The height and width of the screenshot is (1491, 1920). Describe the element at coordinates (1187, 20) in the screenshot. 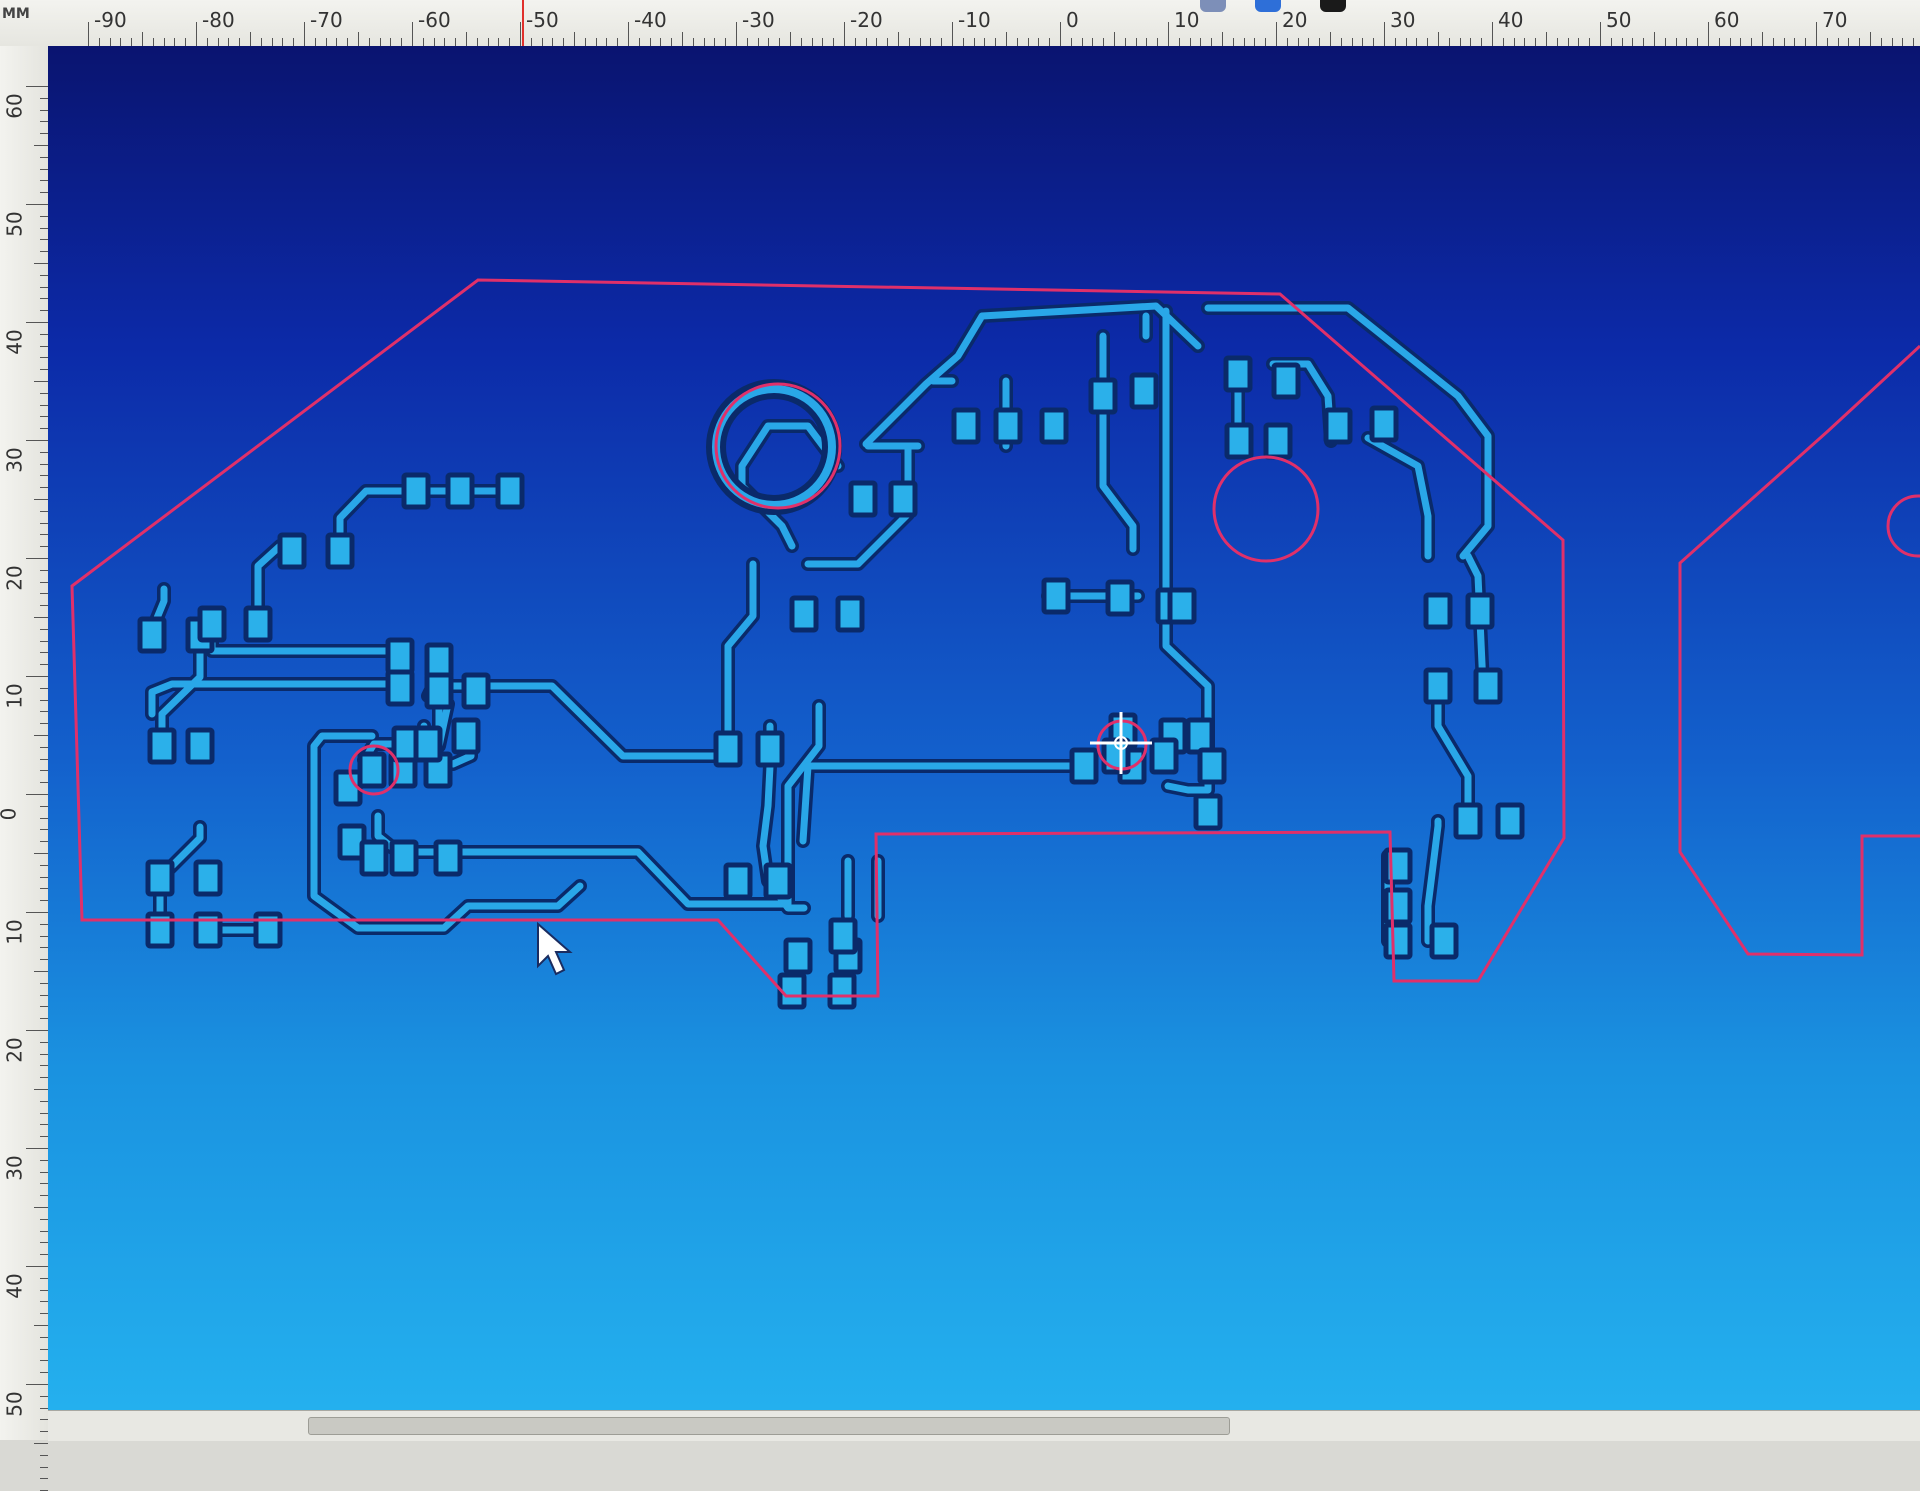

I see `ruler-tick-label: 10` at that location.